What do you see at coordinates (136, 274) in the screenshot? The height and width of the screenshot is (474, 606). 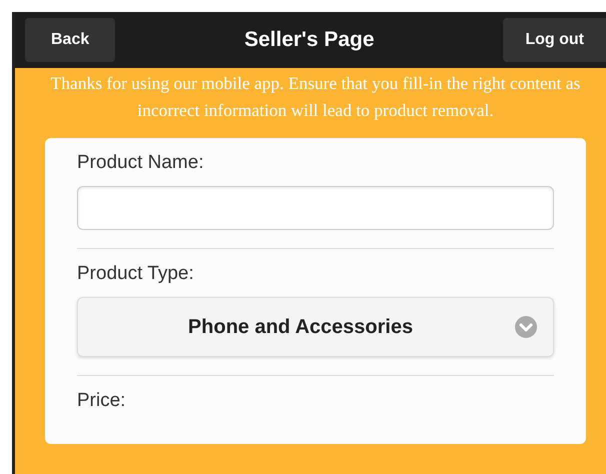 I see `field-label: Product Type:` at bounding box center [136, 274].